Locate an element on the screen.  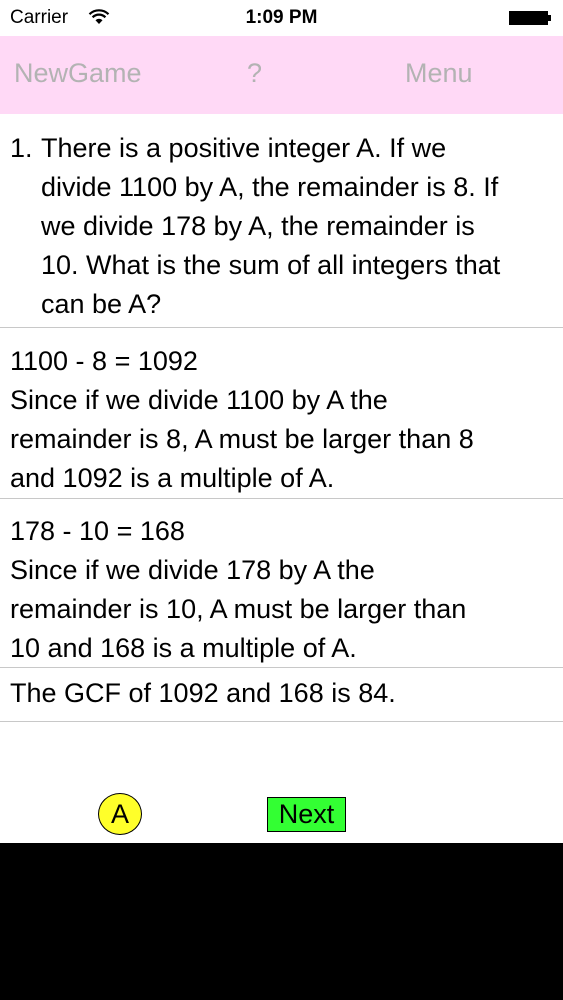
solution-step-cell: The GCF of 1092 and 168 is 84. is located at coordinates (281, 695).